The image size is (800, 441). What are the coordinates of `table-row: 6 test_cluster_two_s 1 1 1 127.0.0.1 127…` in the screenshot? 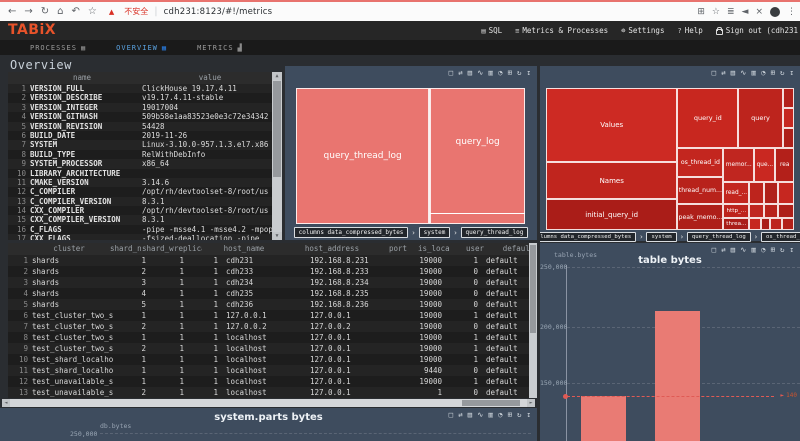 It's located at (272, 315).